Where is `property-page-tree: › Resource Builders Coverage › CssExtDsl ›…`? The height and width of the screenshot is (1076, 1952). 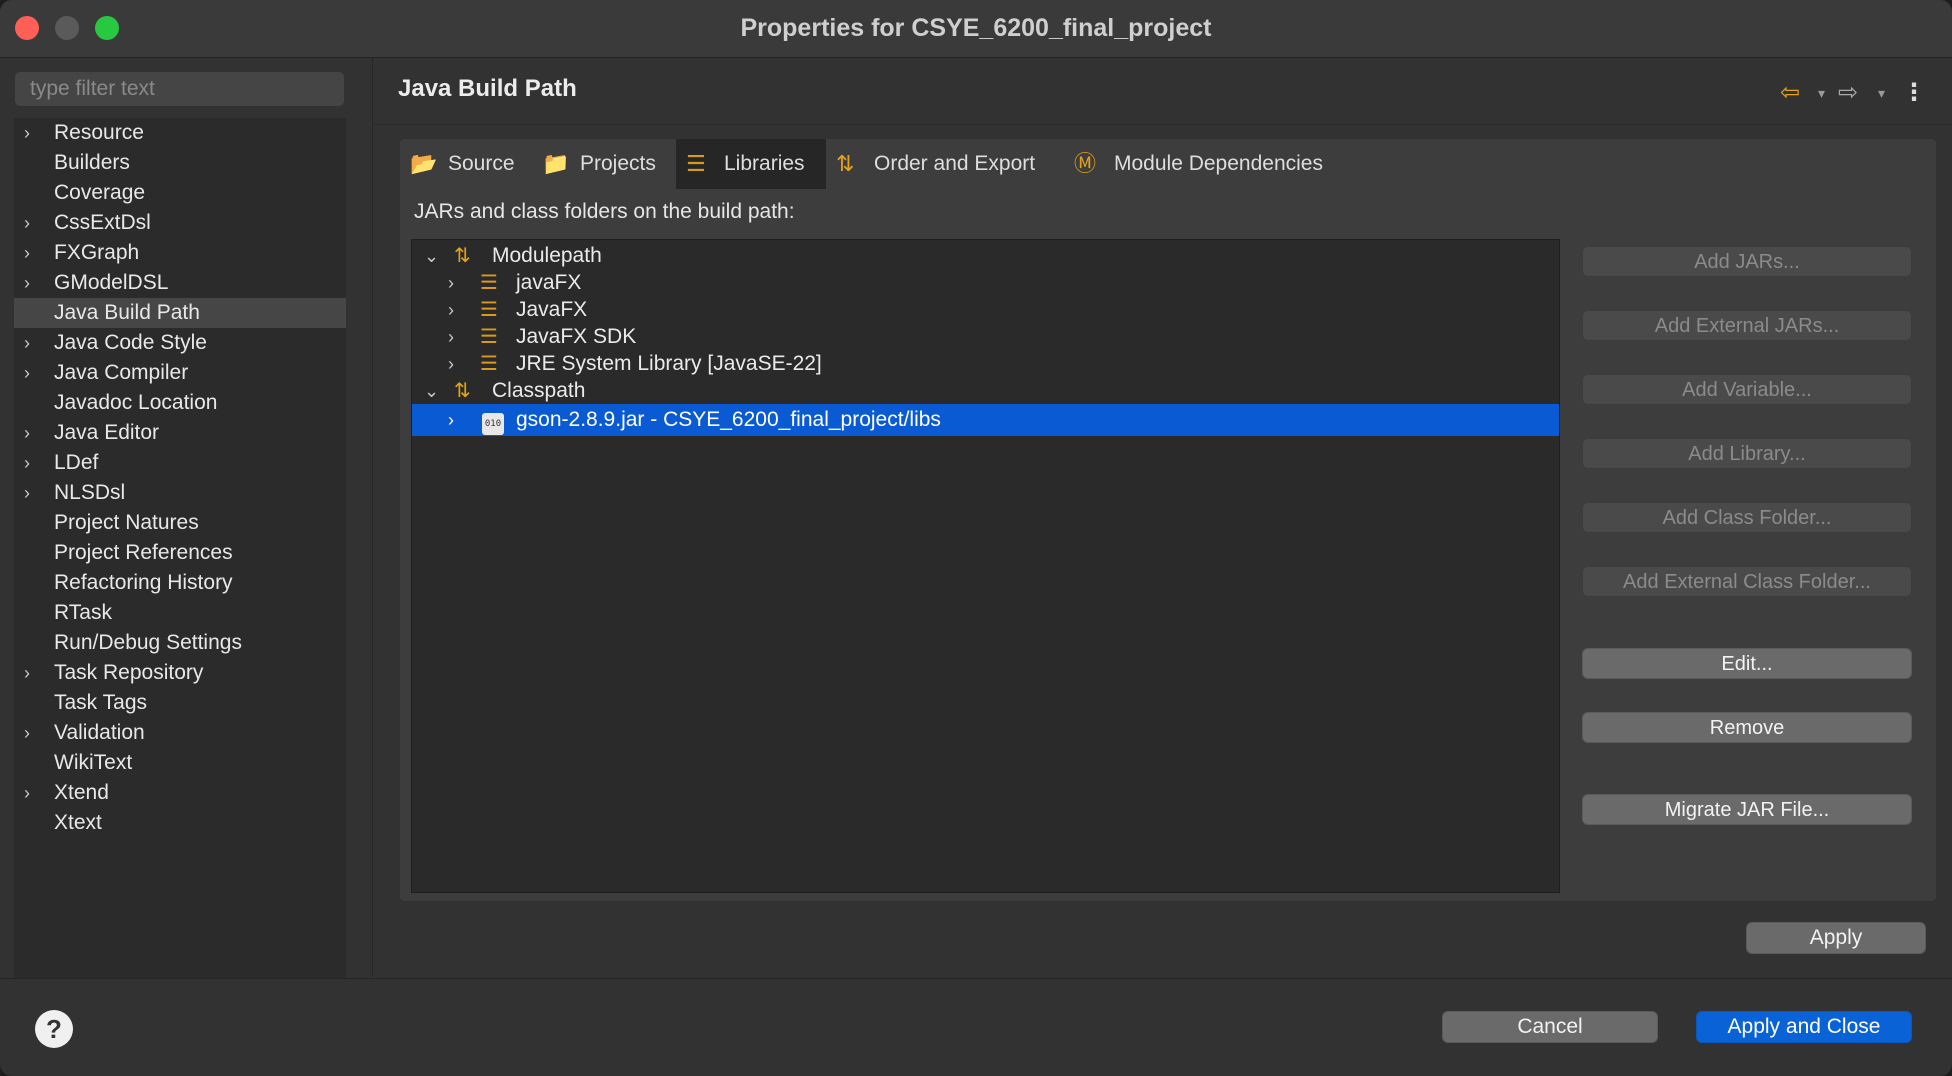
property-page-tree: › Resource Builders Coverage › CssExtDsl ›… is located at coordinates (180, 548).